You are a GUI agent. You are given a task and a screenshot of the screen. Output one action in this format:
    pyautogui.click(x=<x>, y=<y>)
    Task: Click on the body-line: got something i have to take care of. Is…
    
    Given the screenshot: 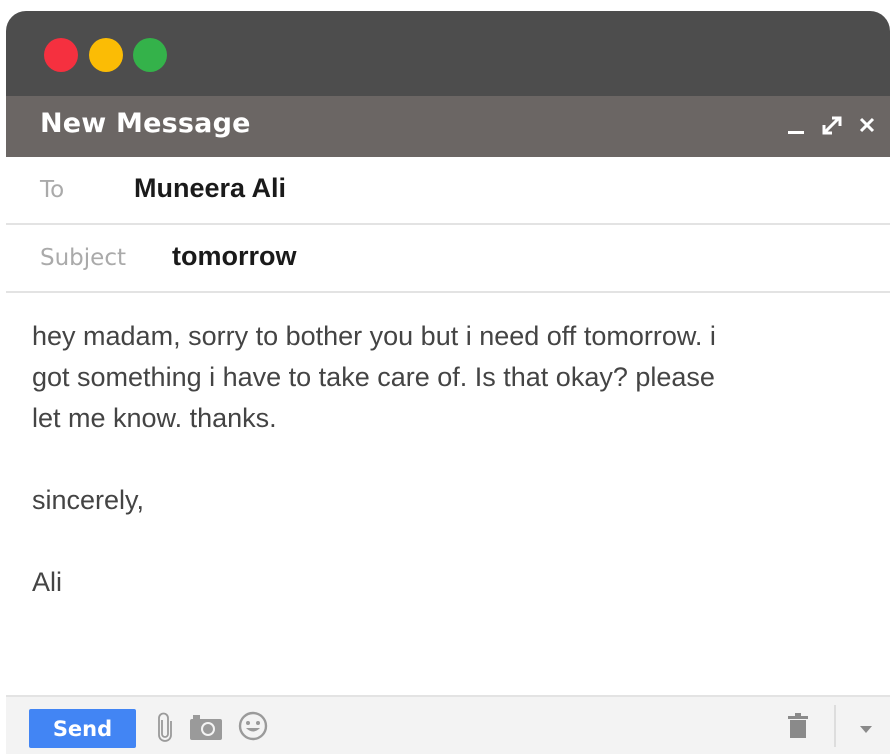 What is the action you would take?
    pyautogui.click(x=373, y=377)
    